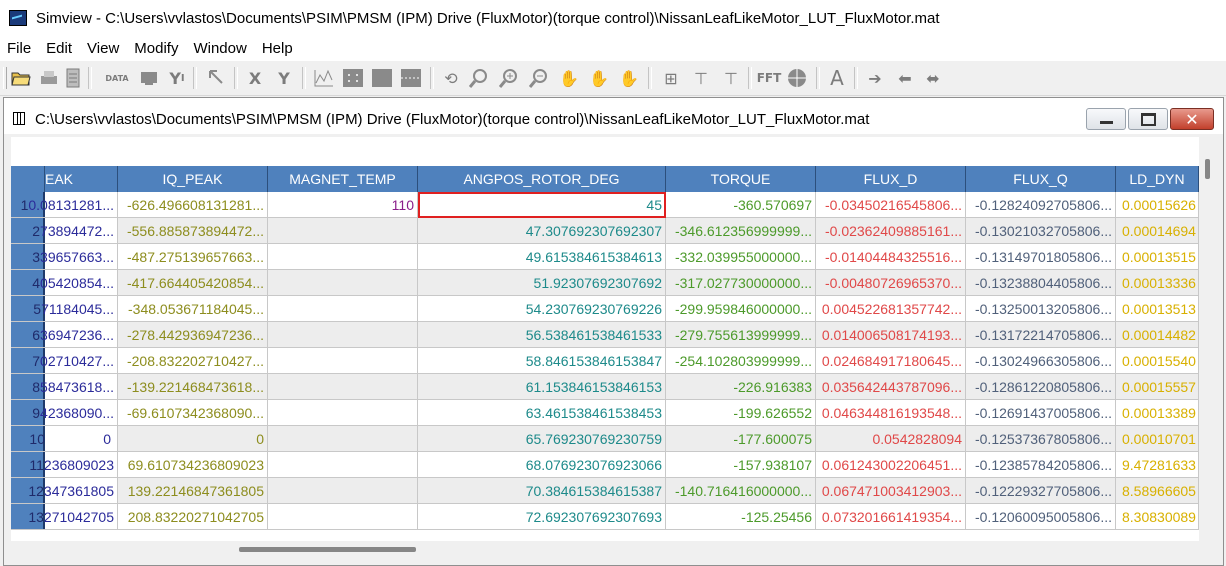  What do you see at coordinates (479, 78) in the screenshot?
I see `zoom-icon` at bounding box center [479, 78].